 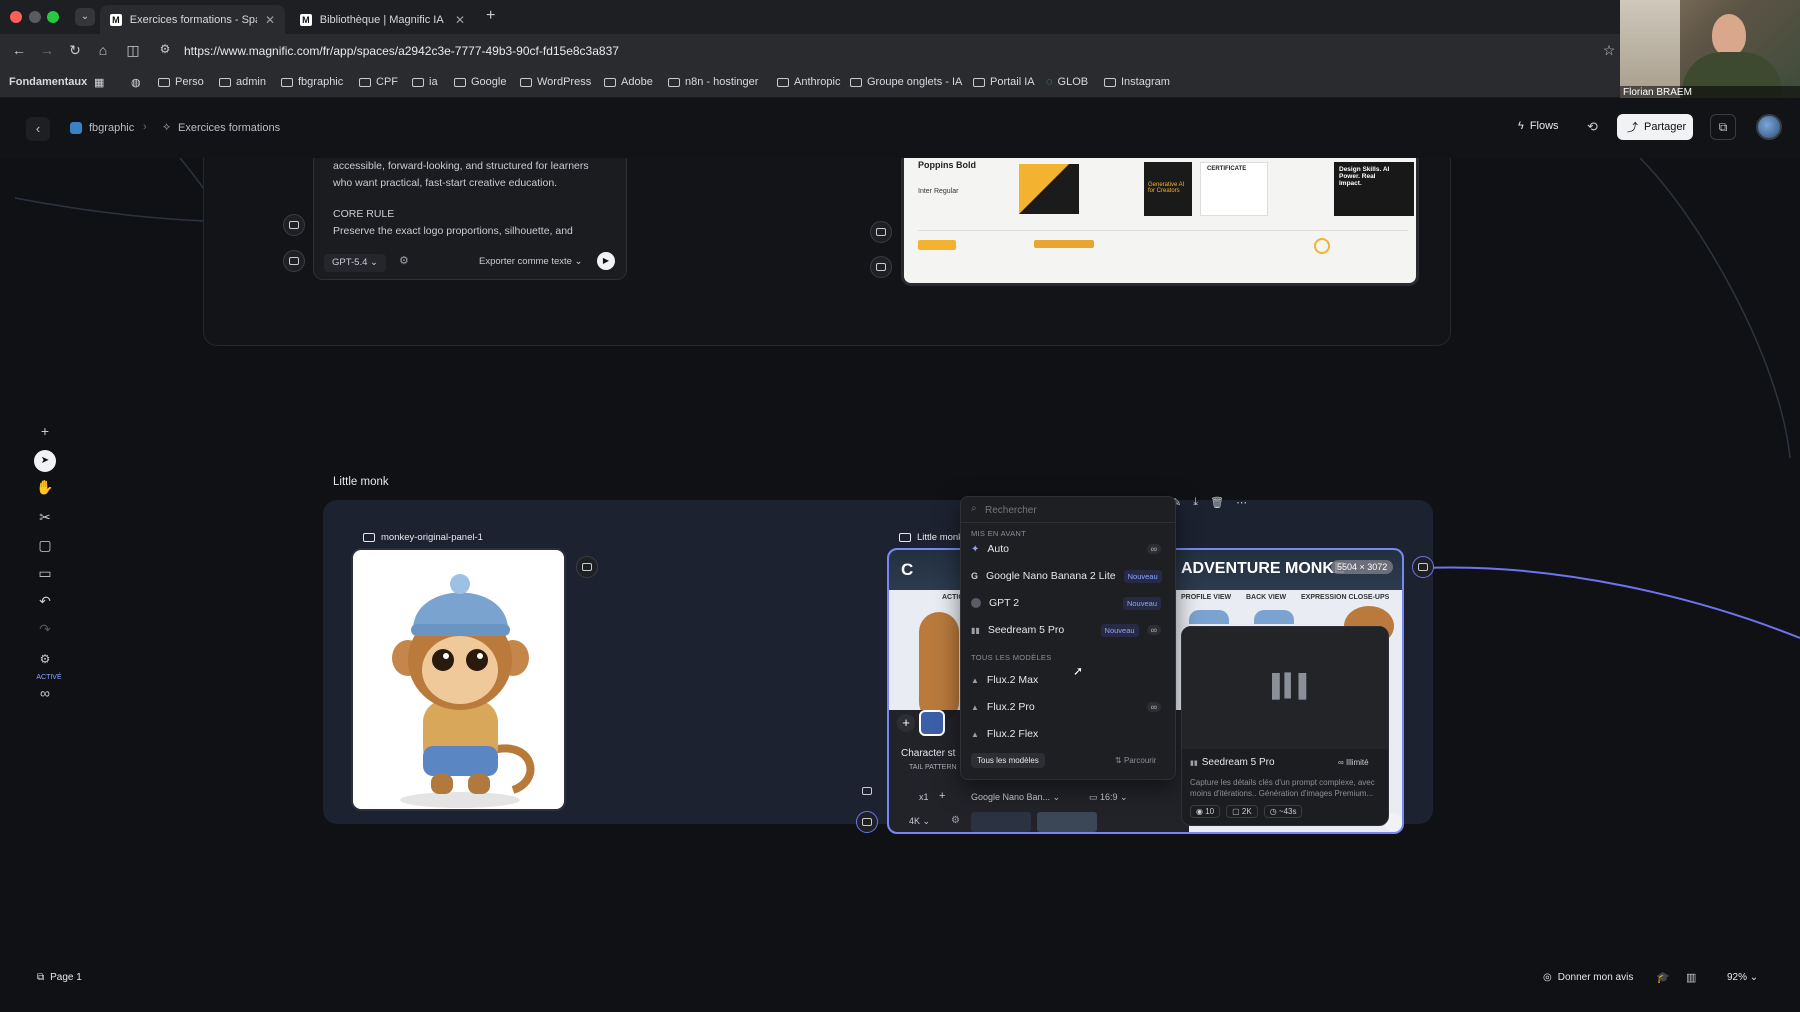 What do you see at coordinates (932, 723) in the screenshot?
I see `reference-thumbnail` at bounding box center [932, 723].